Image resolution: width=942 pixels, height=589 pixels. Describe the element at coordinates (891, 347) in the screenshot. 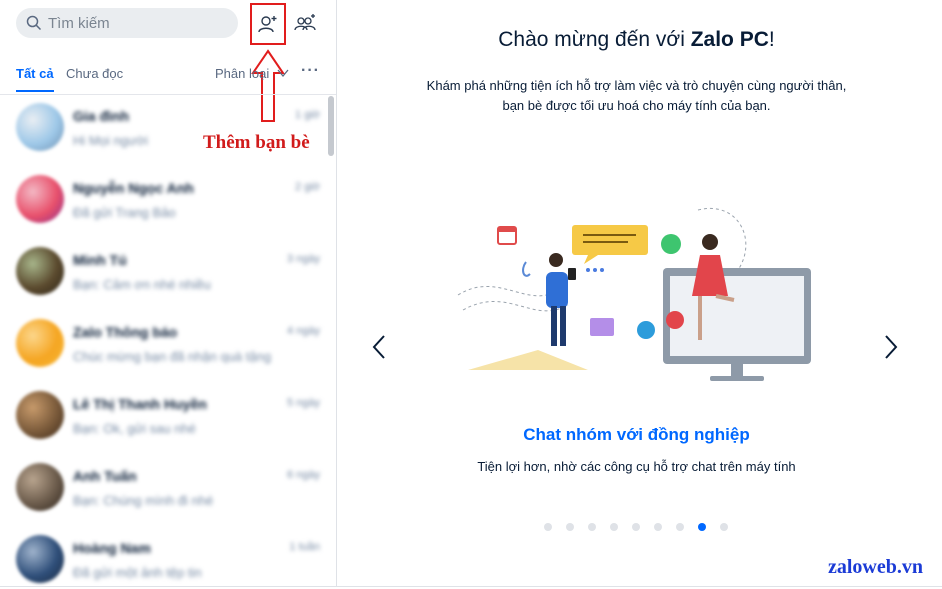

I see `chevron-right-icon` at that location.